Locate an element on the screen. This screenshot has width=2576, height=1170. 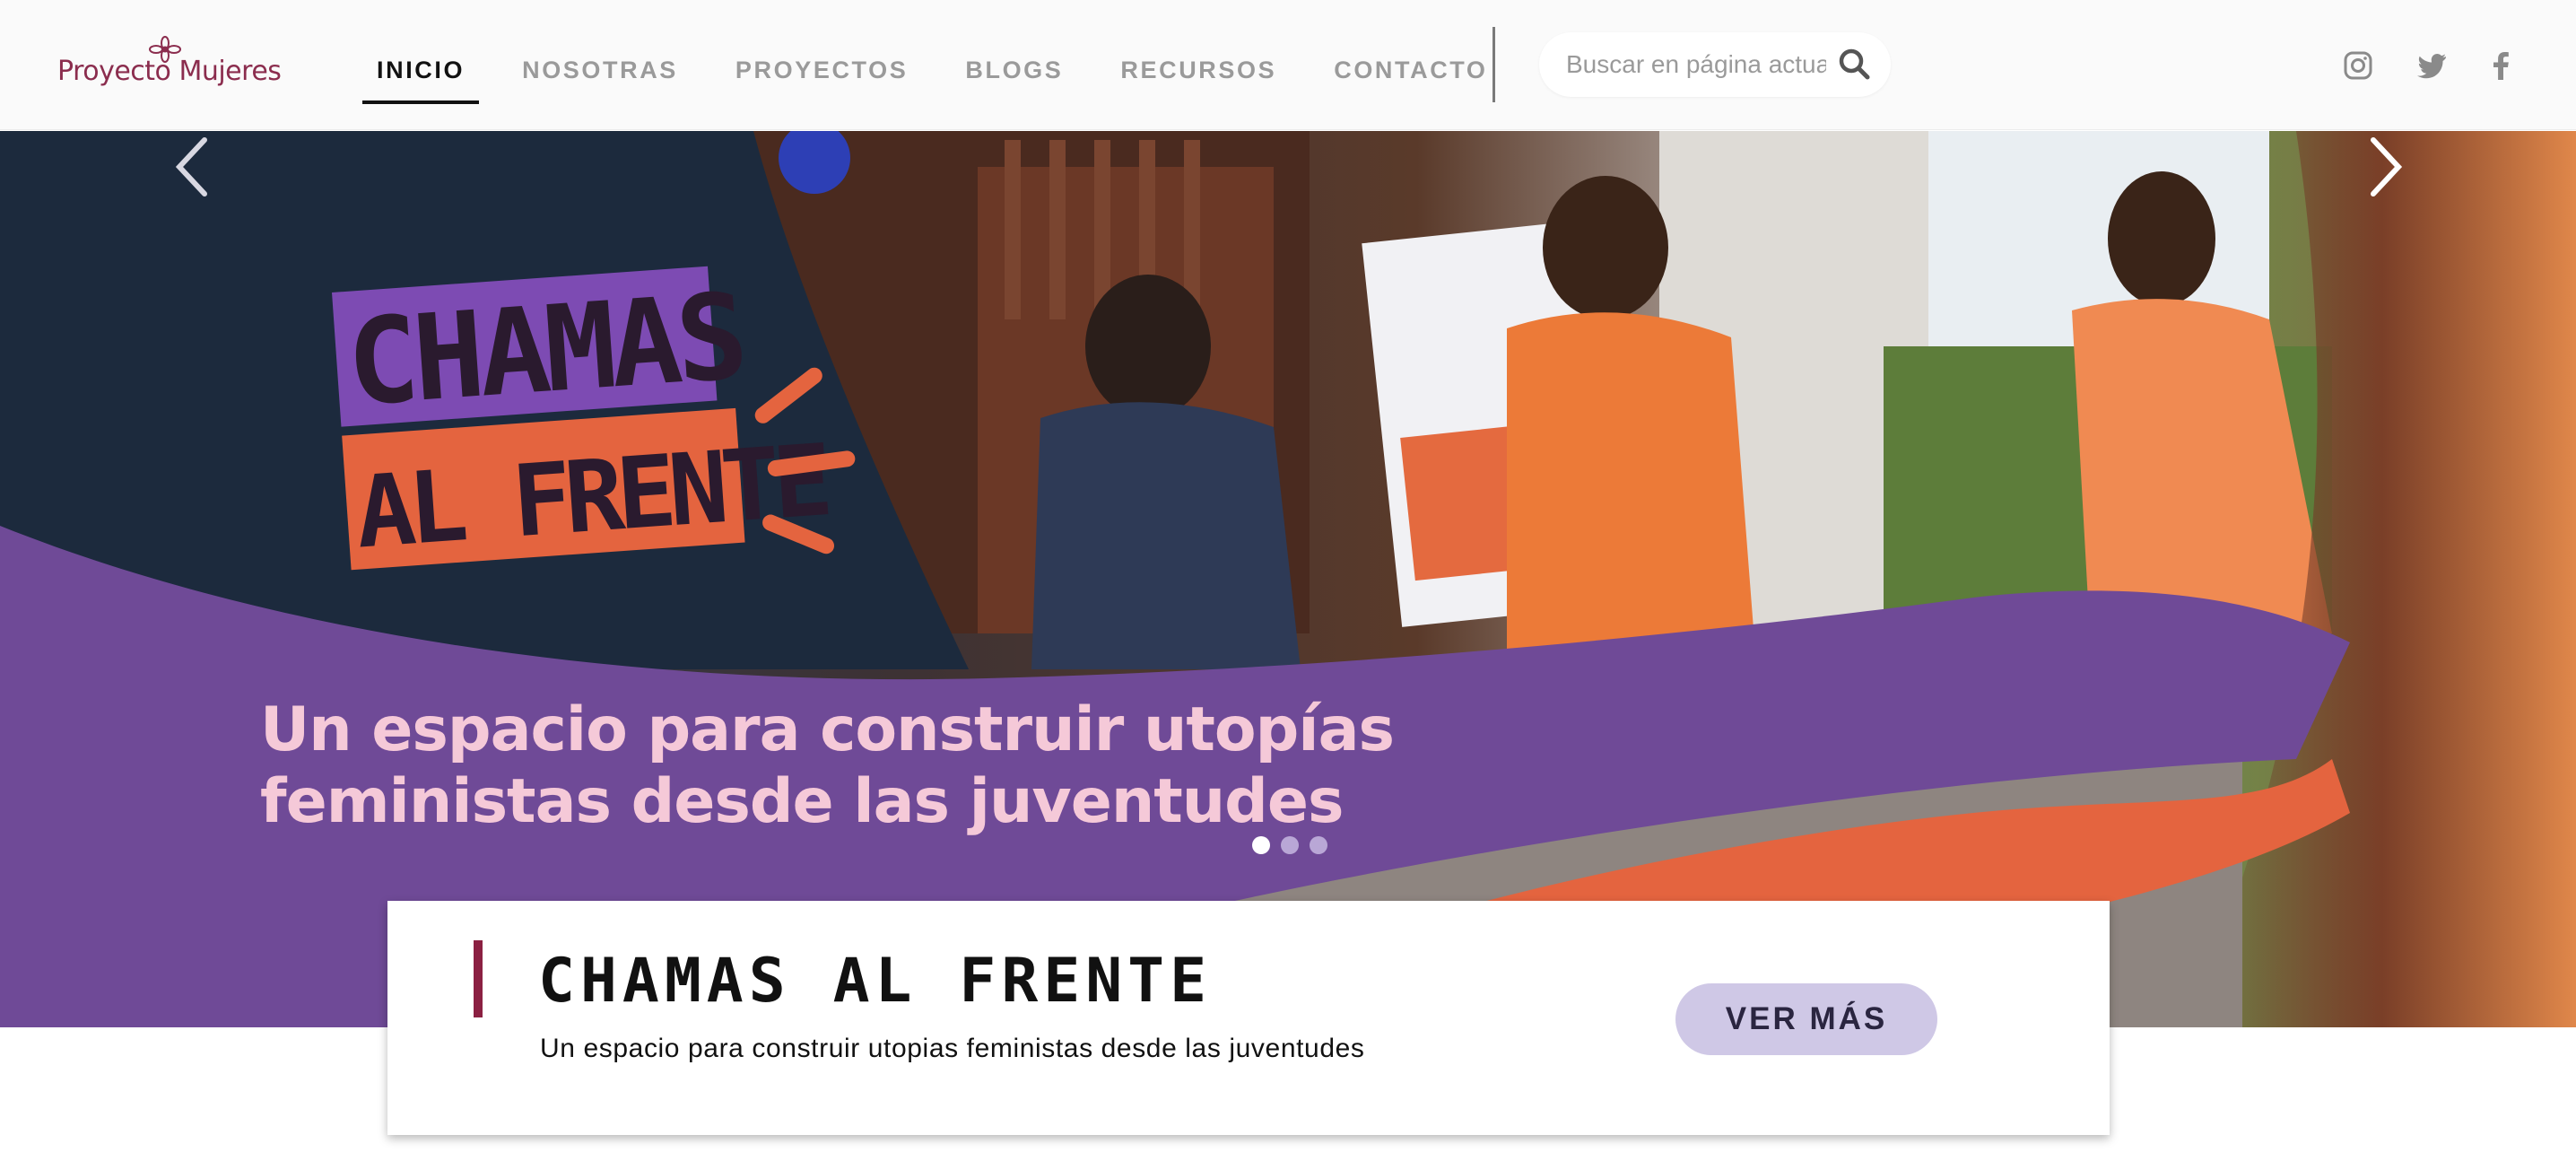
card-title: CHAMAS AL FRENTE is located at coordinates (875, 981).